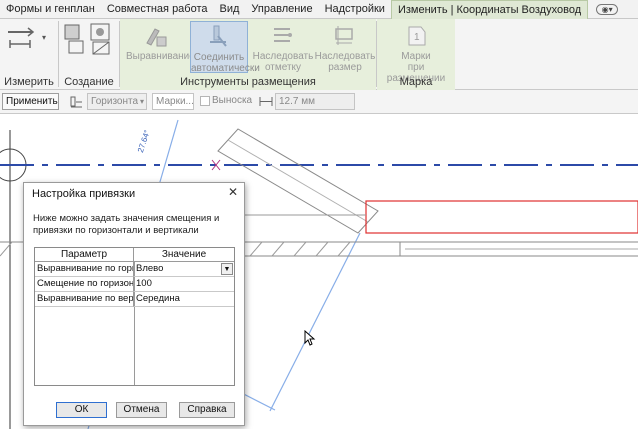 Image resolution: width=638 pixels, height=429 pixels. I want to click on inherit-elevation-label-2: отметку, so click(283, 67).